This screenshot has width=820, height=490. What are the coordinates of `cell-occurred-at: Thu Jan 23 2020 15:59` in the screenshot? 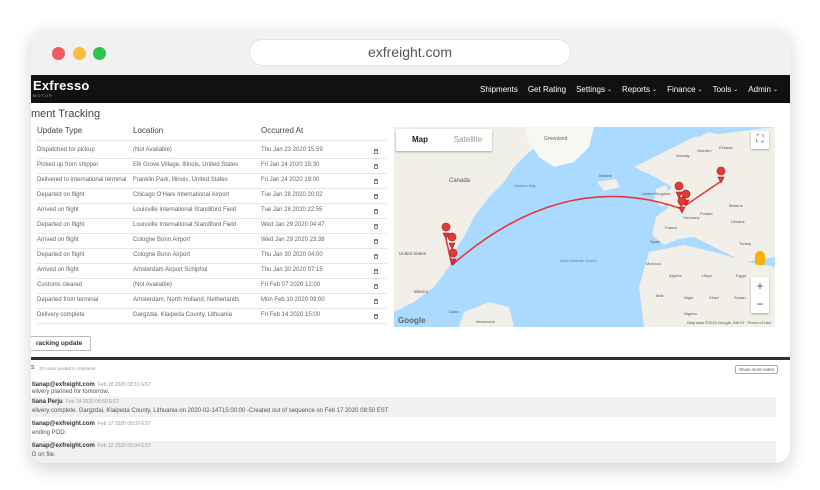 It's located at (292, 150).